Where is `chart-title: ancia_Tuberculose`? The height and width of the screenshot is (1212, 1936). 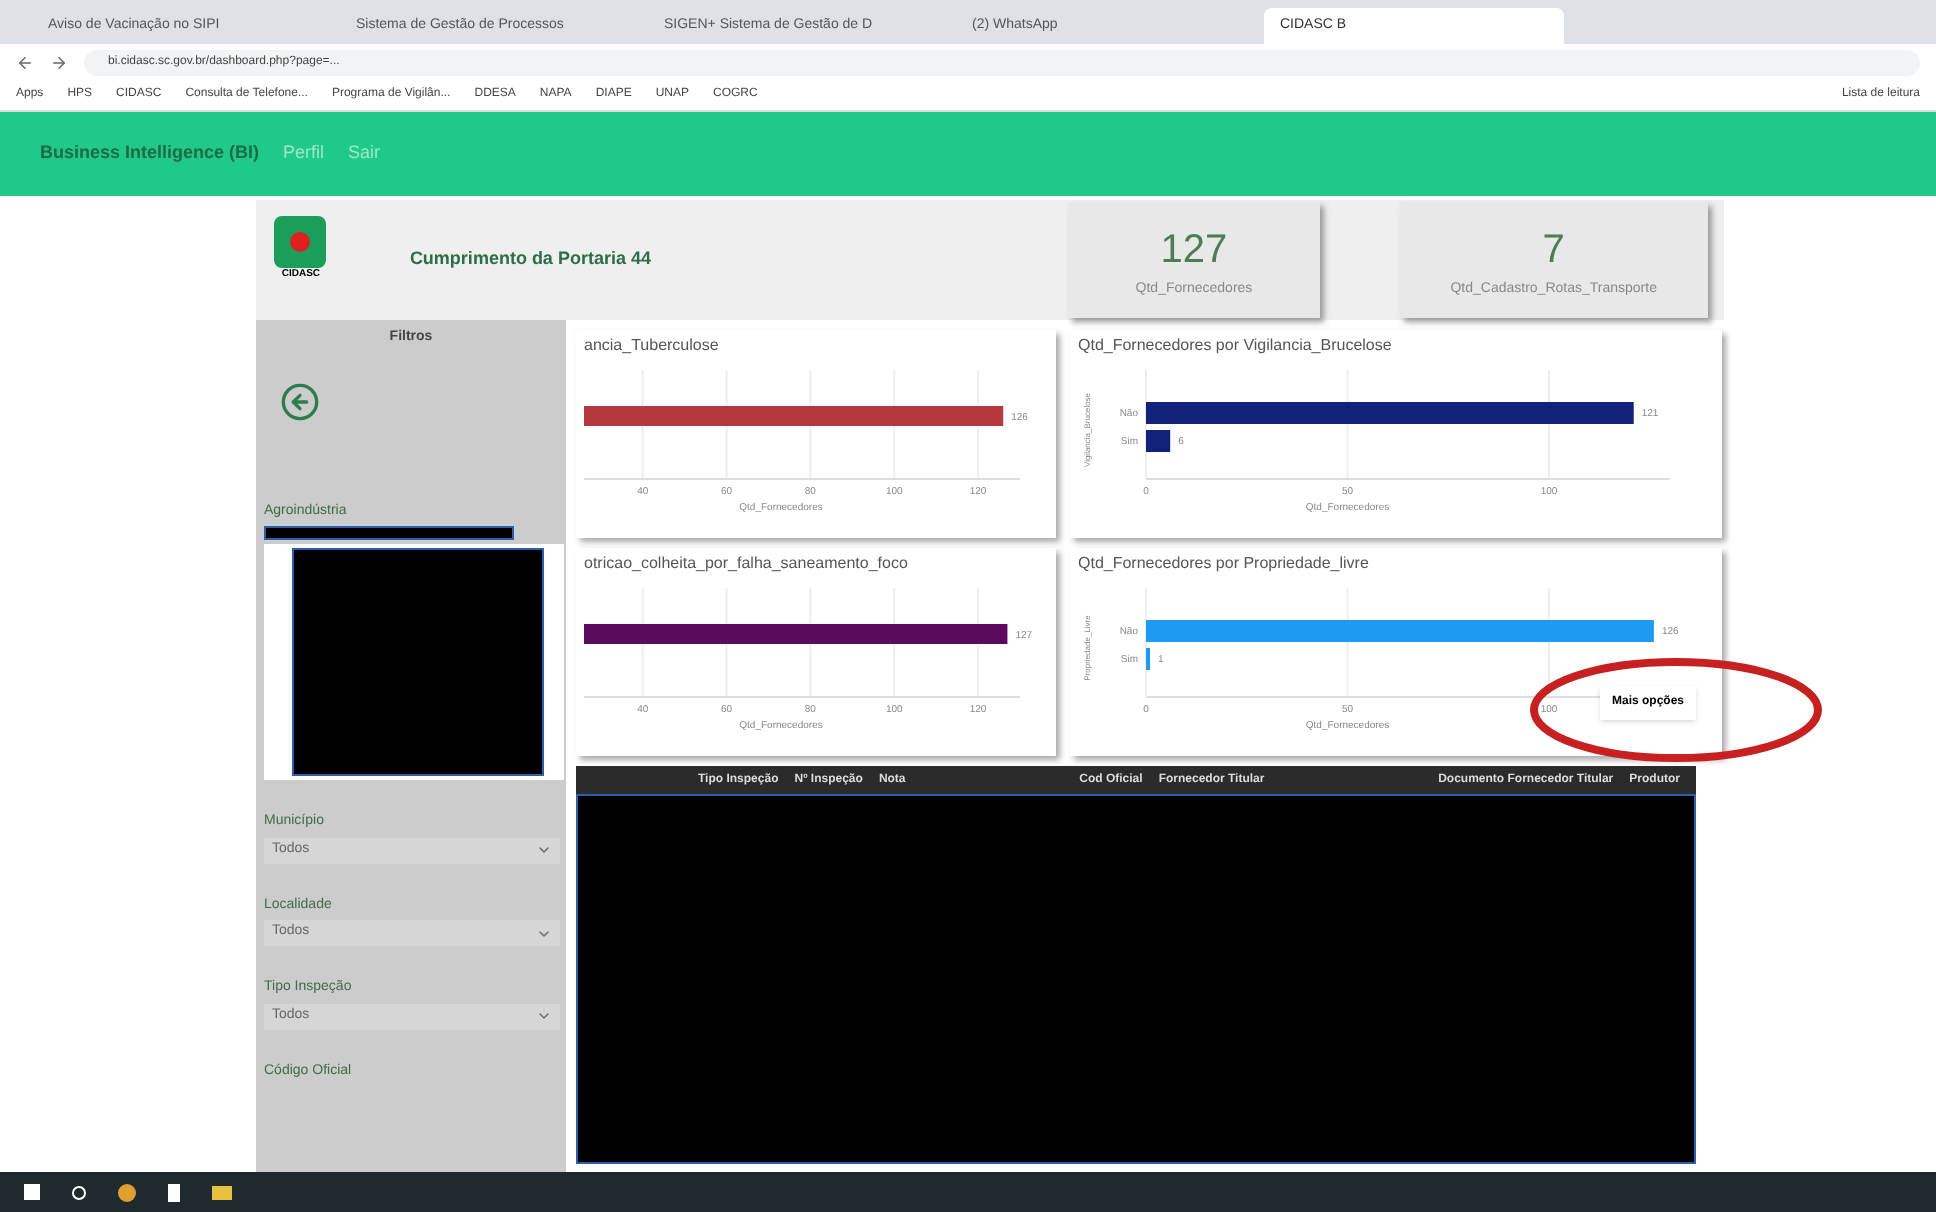 chart-title: ancia_Tuberculose is located at coordinates (652, 346).